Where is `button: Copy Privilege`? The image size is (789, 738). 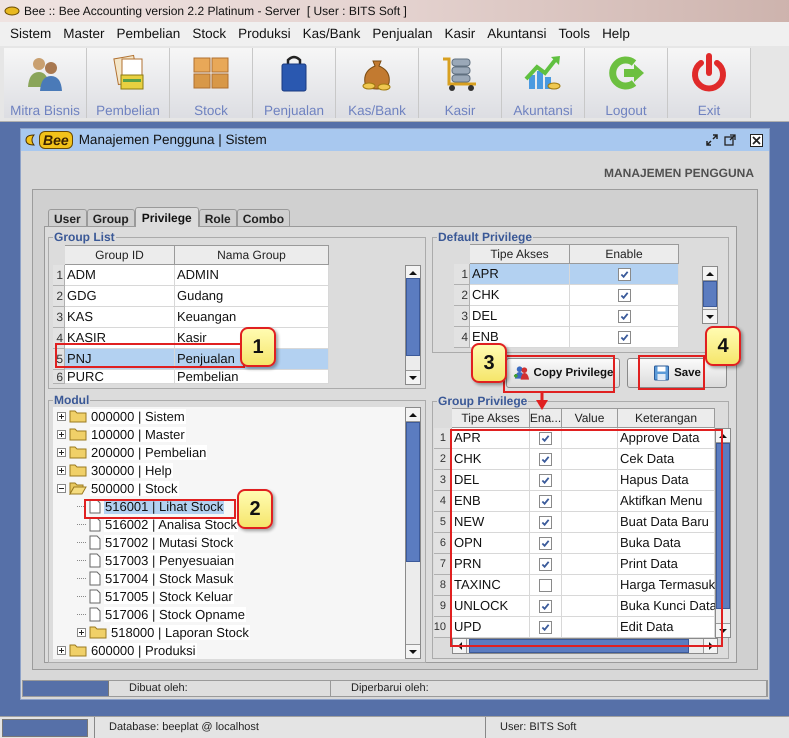
button: Copy Privilege is located at coordinates (563, 373).